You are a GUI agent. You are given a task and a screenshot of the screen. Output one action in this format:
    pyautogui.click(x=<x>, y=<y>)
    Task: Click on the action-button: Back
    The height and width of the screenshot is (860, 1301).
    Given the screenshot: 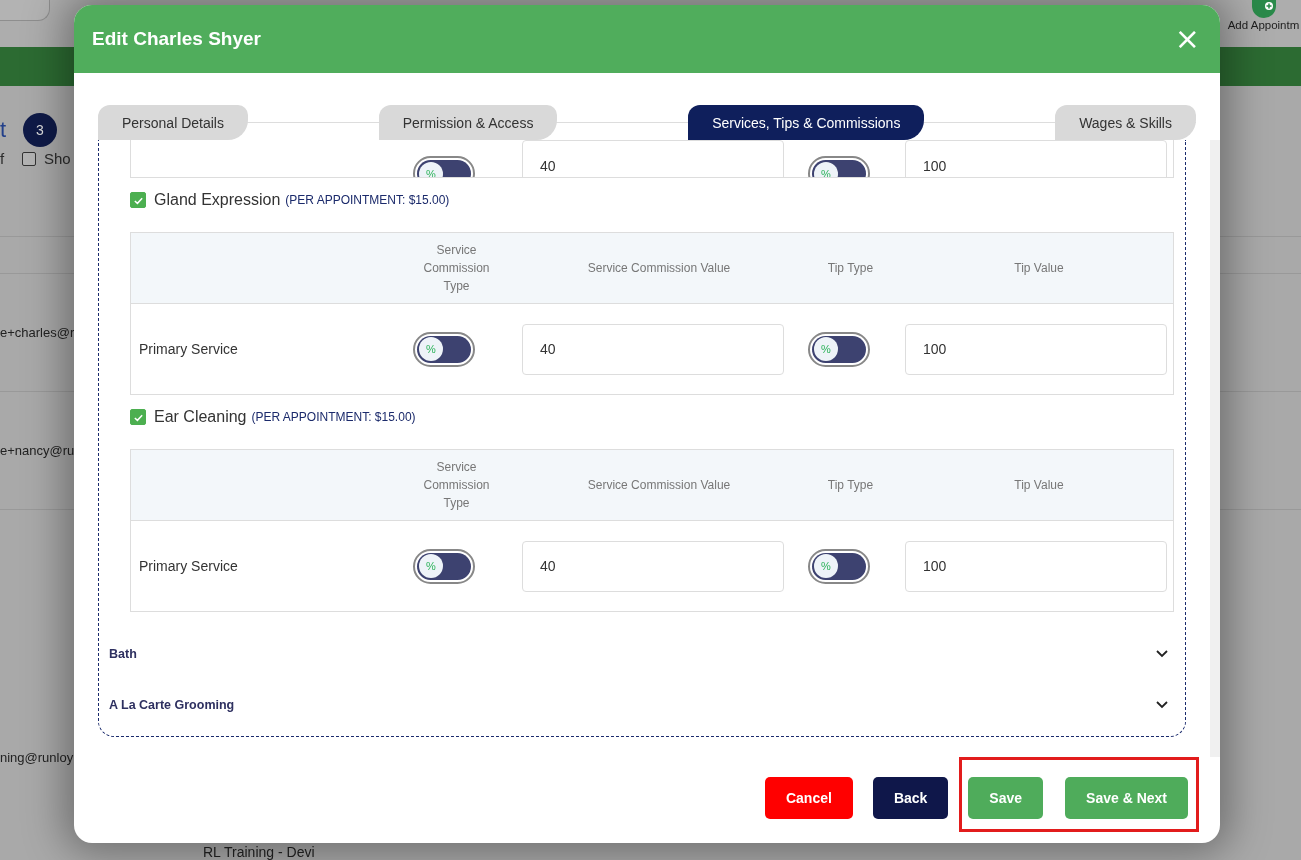 What is the action you would take?
    pyautogui.click(x=910, y=798)
    